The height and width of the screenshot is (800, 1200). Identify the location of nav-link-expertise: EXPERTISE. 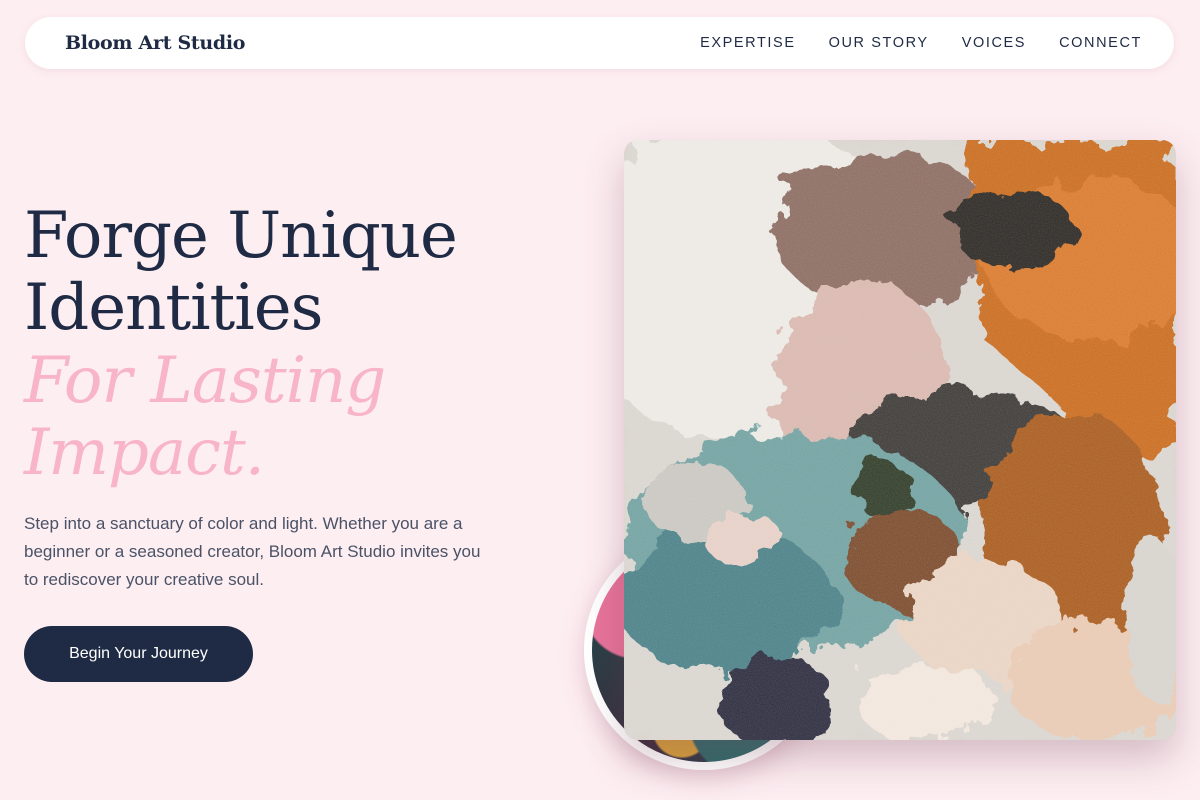
(748, 43).